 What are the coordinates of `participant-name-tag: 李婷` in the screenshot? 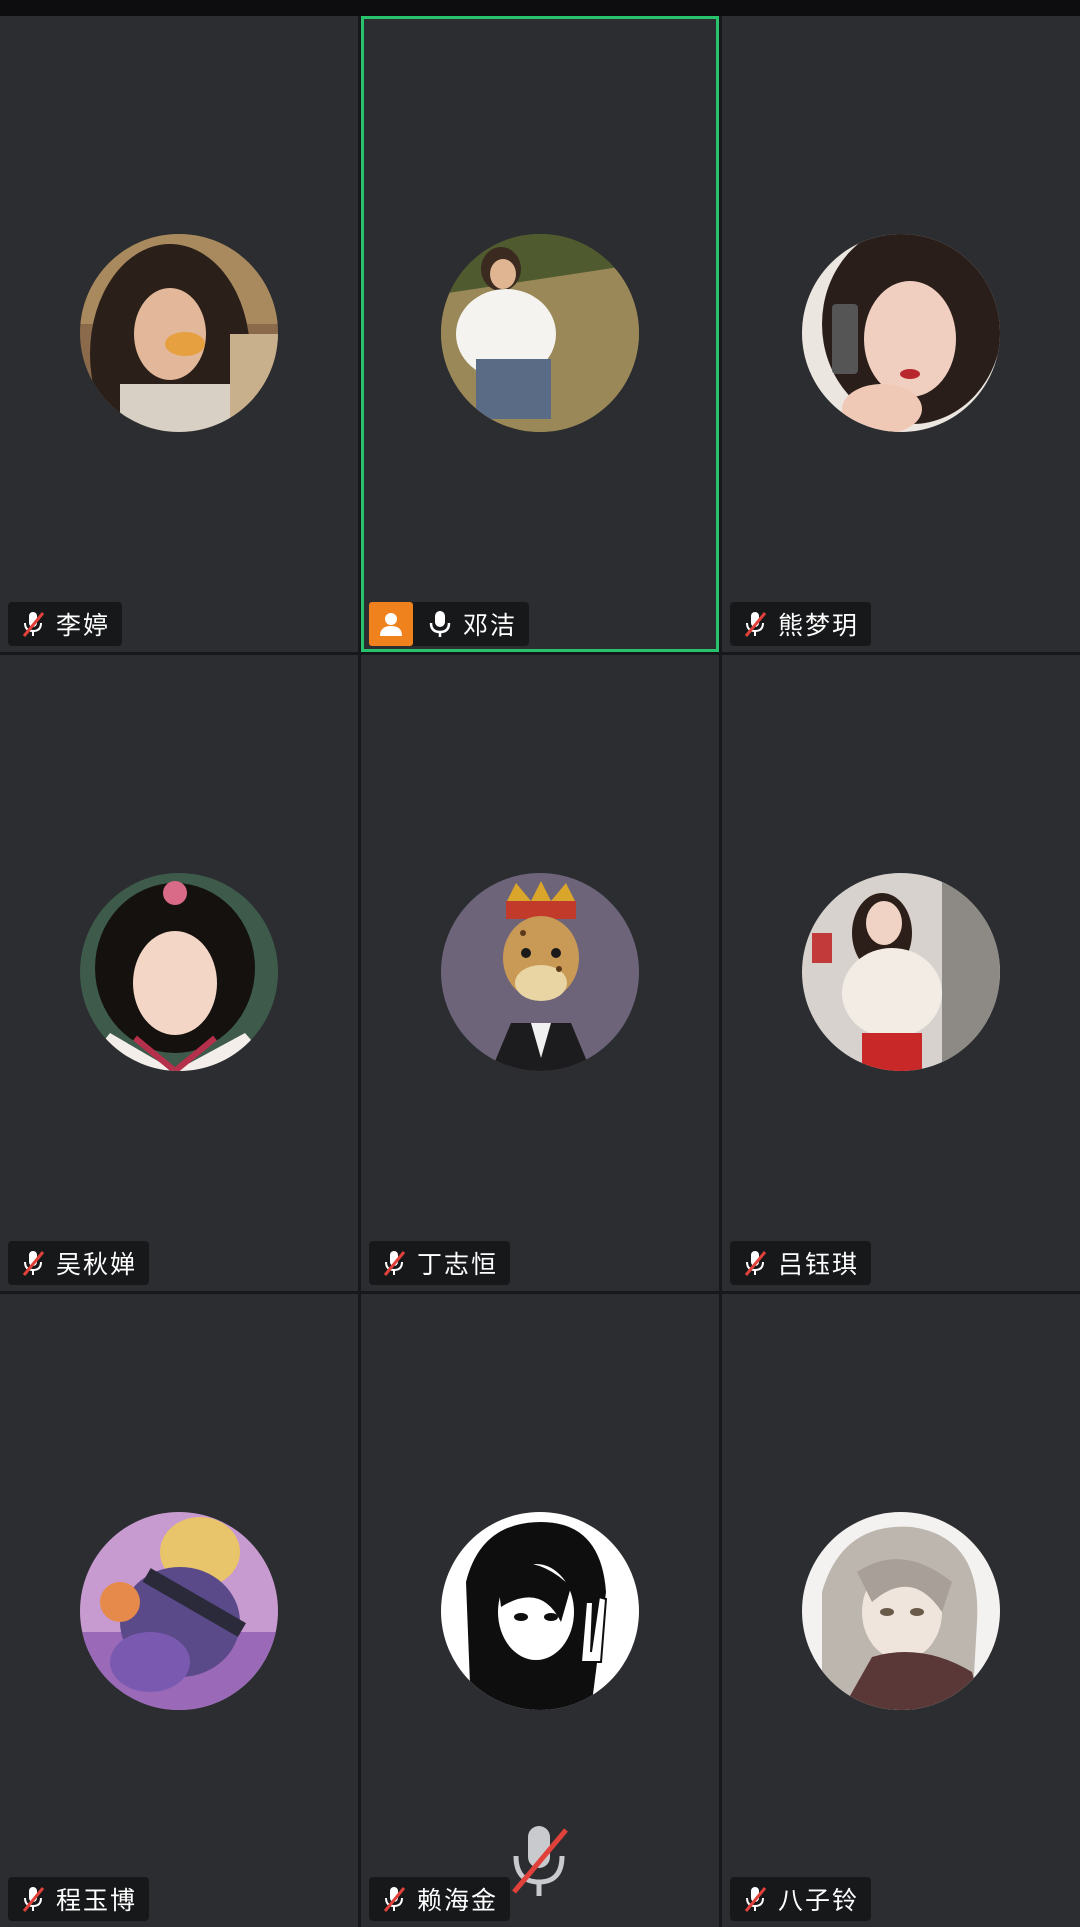 It's located at (65, 624).